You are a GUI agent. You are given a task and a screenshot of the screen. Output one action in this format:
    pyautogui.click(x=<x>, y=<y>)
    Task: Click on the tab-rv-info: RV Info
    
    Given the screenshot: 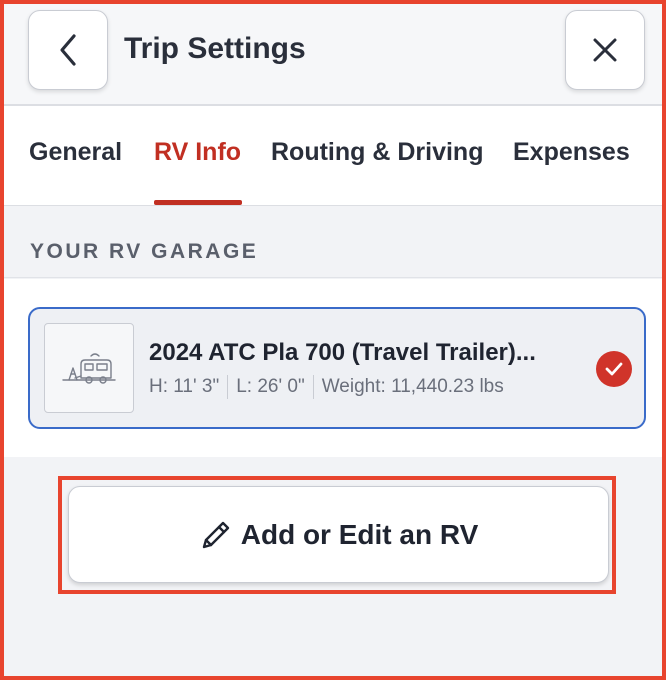 What is the action you would take?
    pyautogui.click(x=197, y=152)
    